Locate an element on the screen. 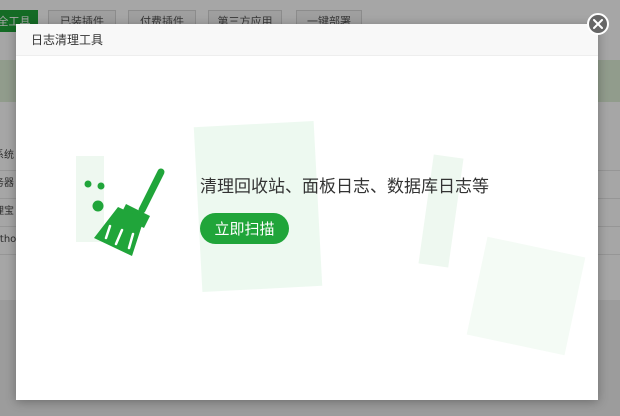 The image size is (620, 416). close-button is located at coordinates (598, 24).